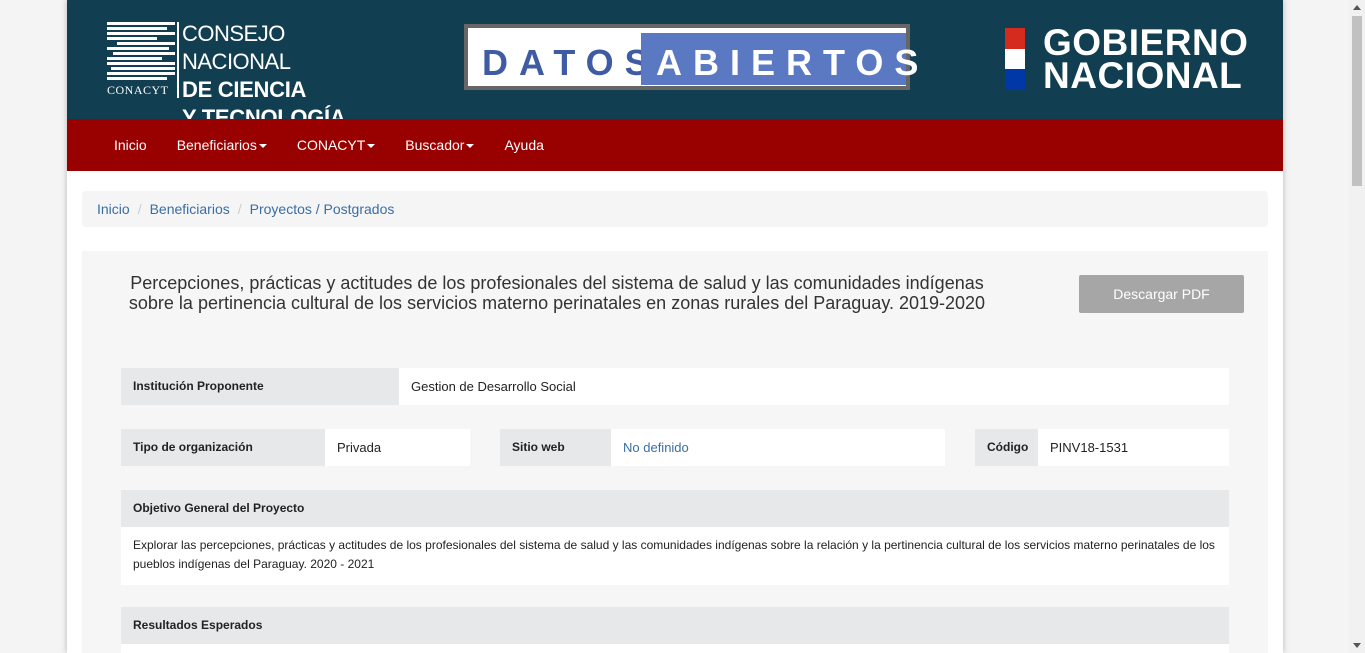  I want to click on nav-label: Inicio, so click(130, 145).